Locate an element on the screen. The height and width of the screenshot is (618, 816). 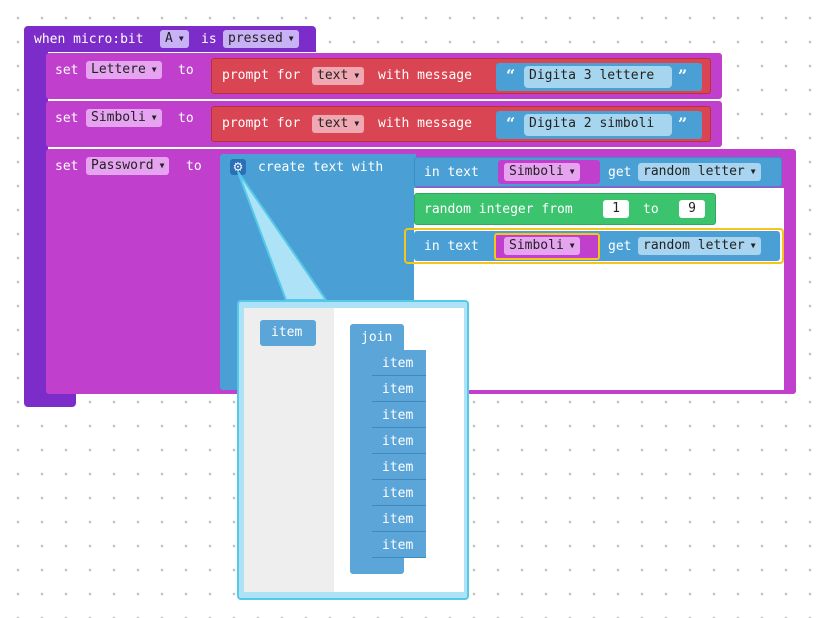
event-block-left-arm is located at coordinates (36, 222).